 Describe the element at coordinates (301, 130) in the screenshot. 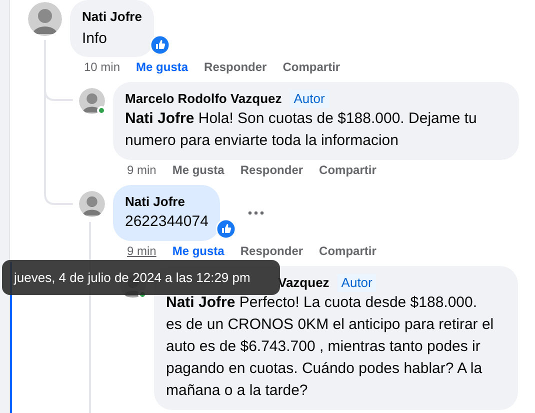

I see `comment-text: Nati Jofre Hola! Son cuotas de $188.000. Dejame tu numero para enviarte toda la informacion` at that location.